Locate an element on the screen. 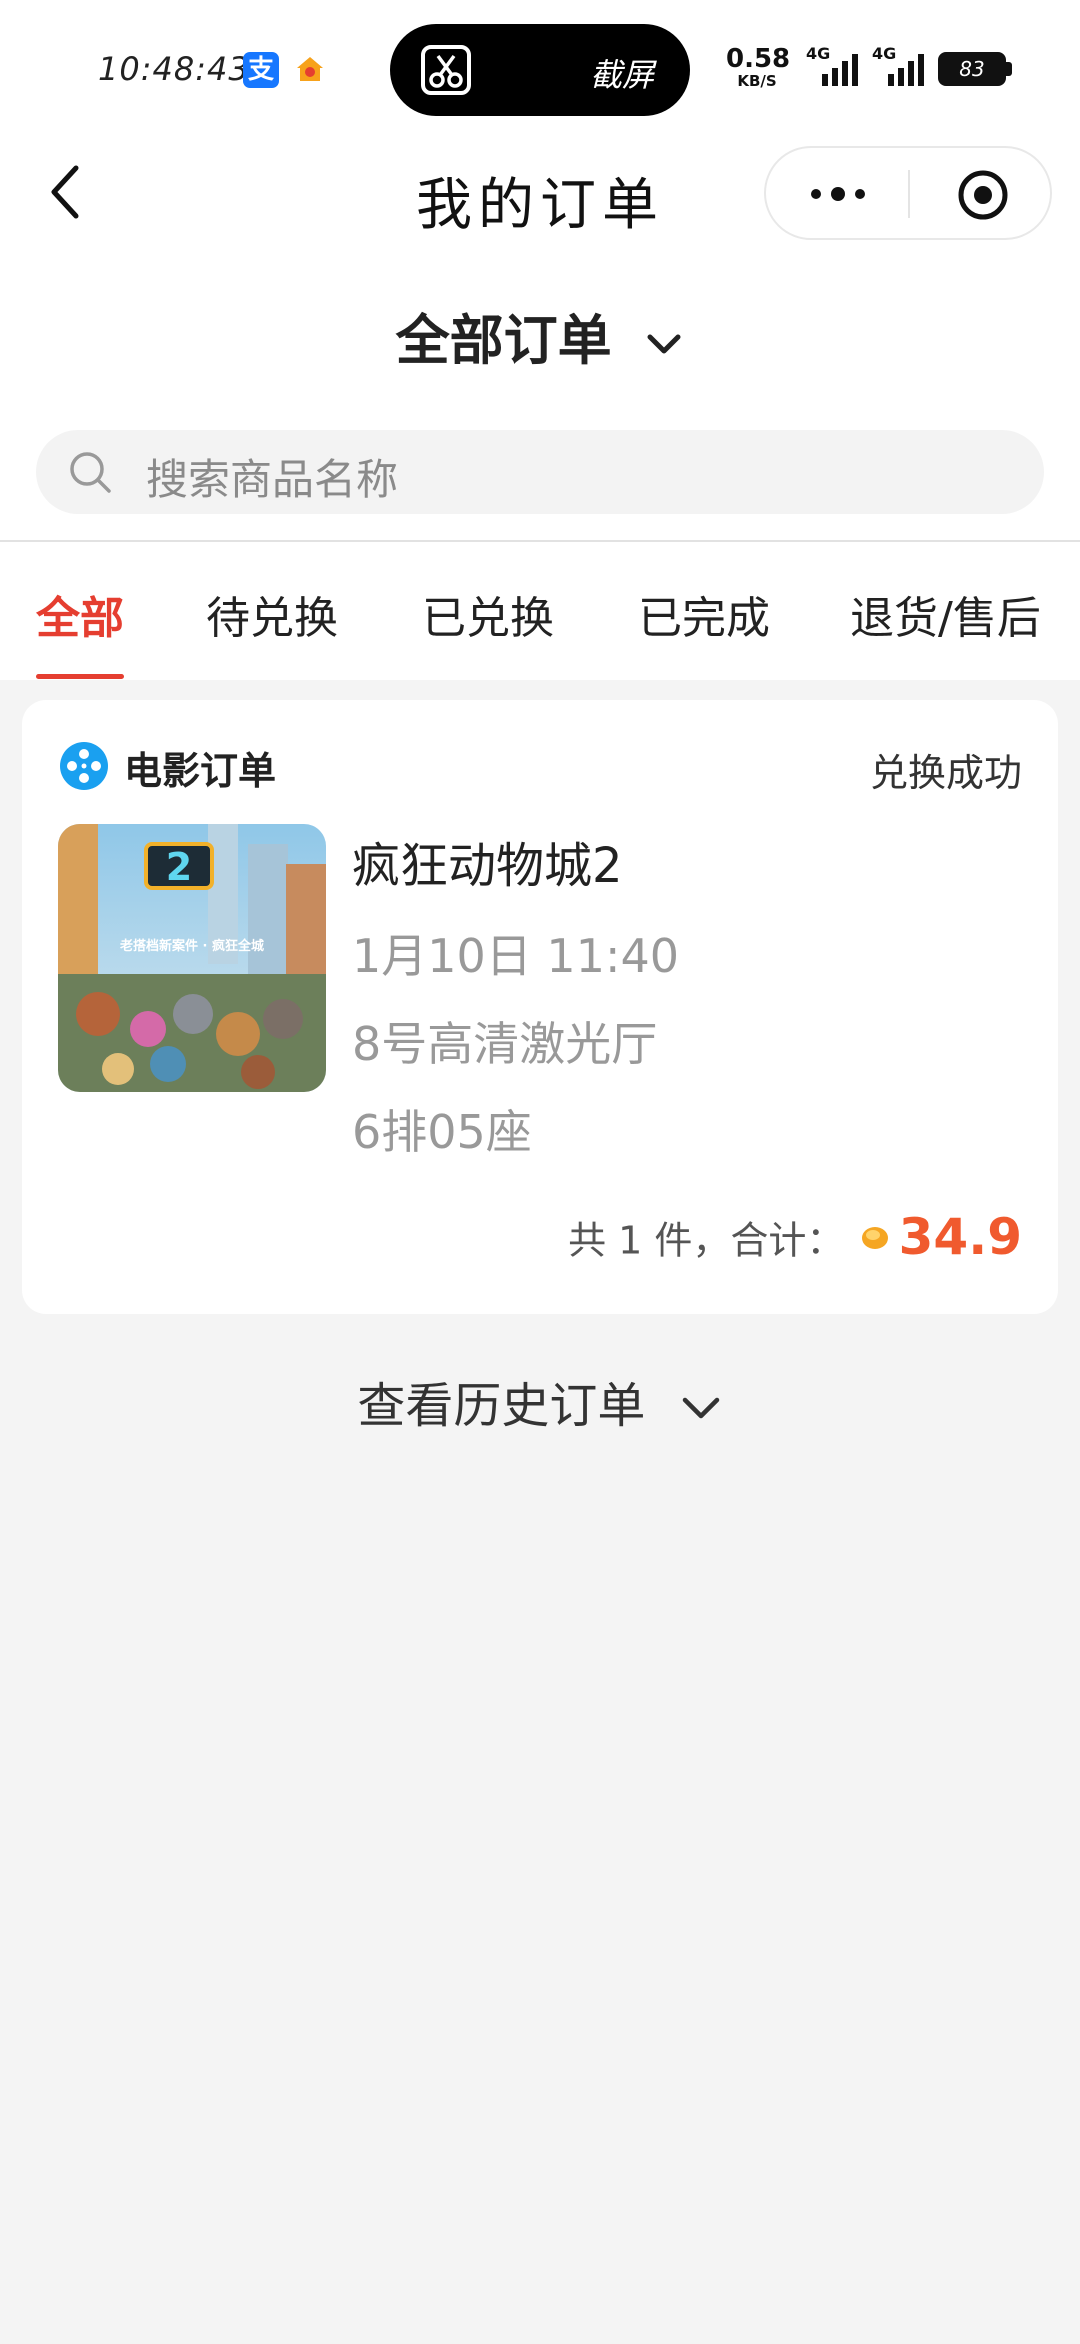 The width and height of the screenshot is (1080, 2344). network-speed-unit: KB/S is located at coordinates (757, 81).